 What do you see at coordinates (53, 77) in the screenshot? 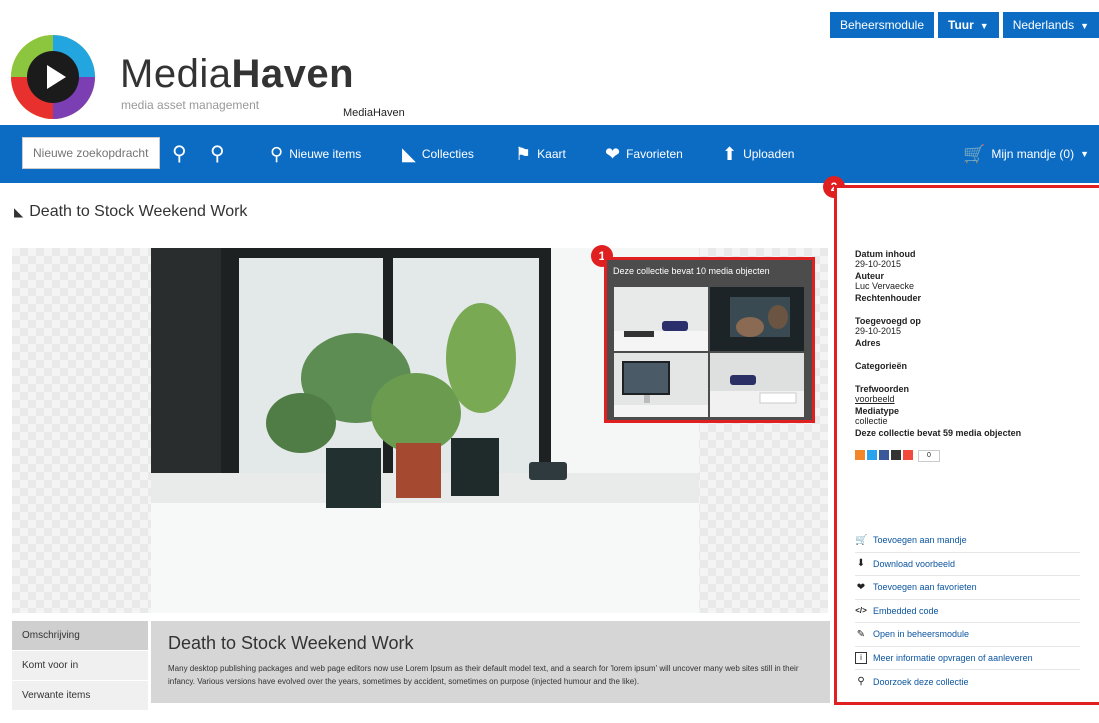
I see `mediahaven-logo` at bounding box center [53, 77].